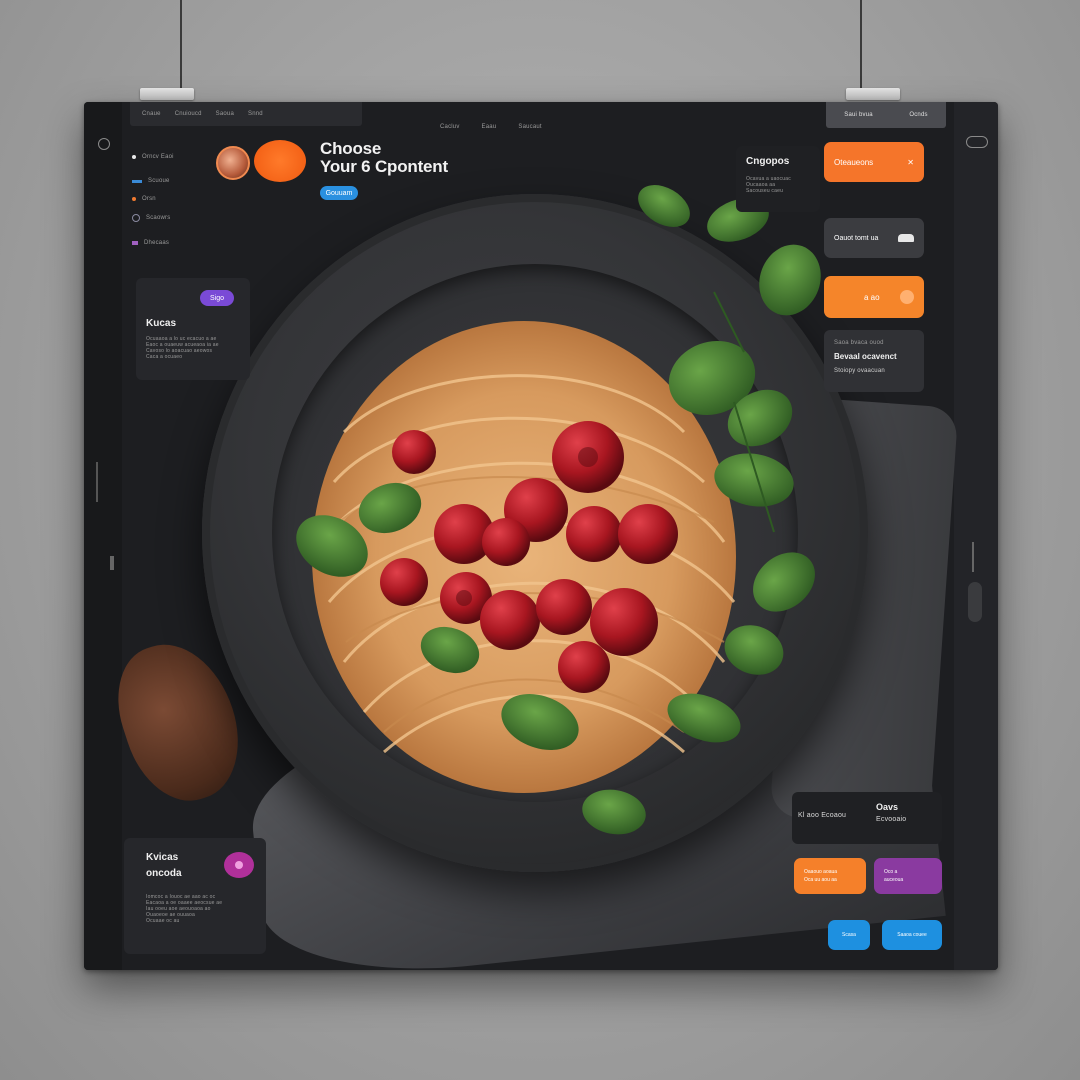 The height and width of the screenshot is (1080, 1080). I want to click on card-line: Stoiopy ovaacuan, so click(859, 371).